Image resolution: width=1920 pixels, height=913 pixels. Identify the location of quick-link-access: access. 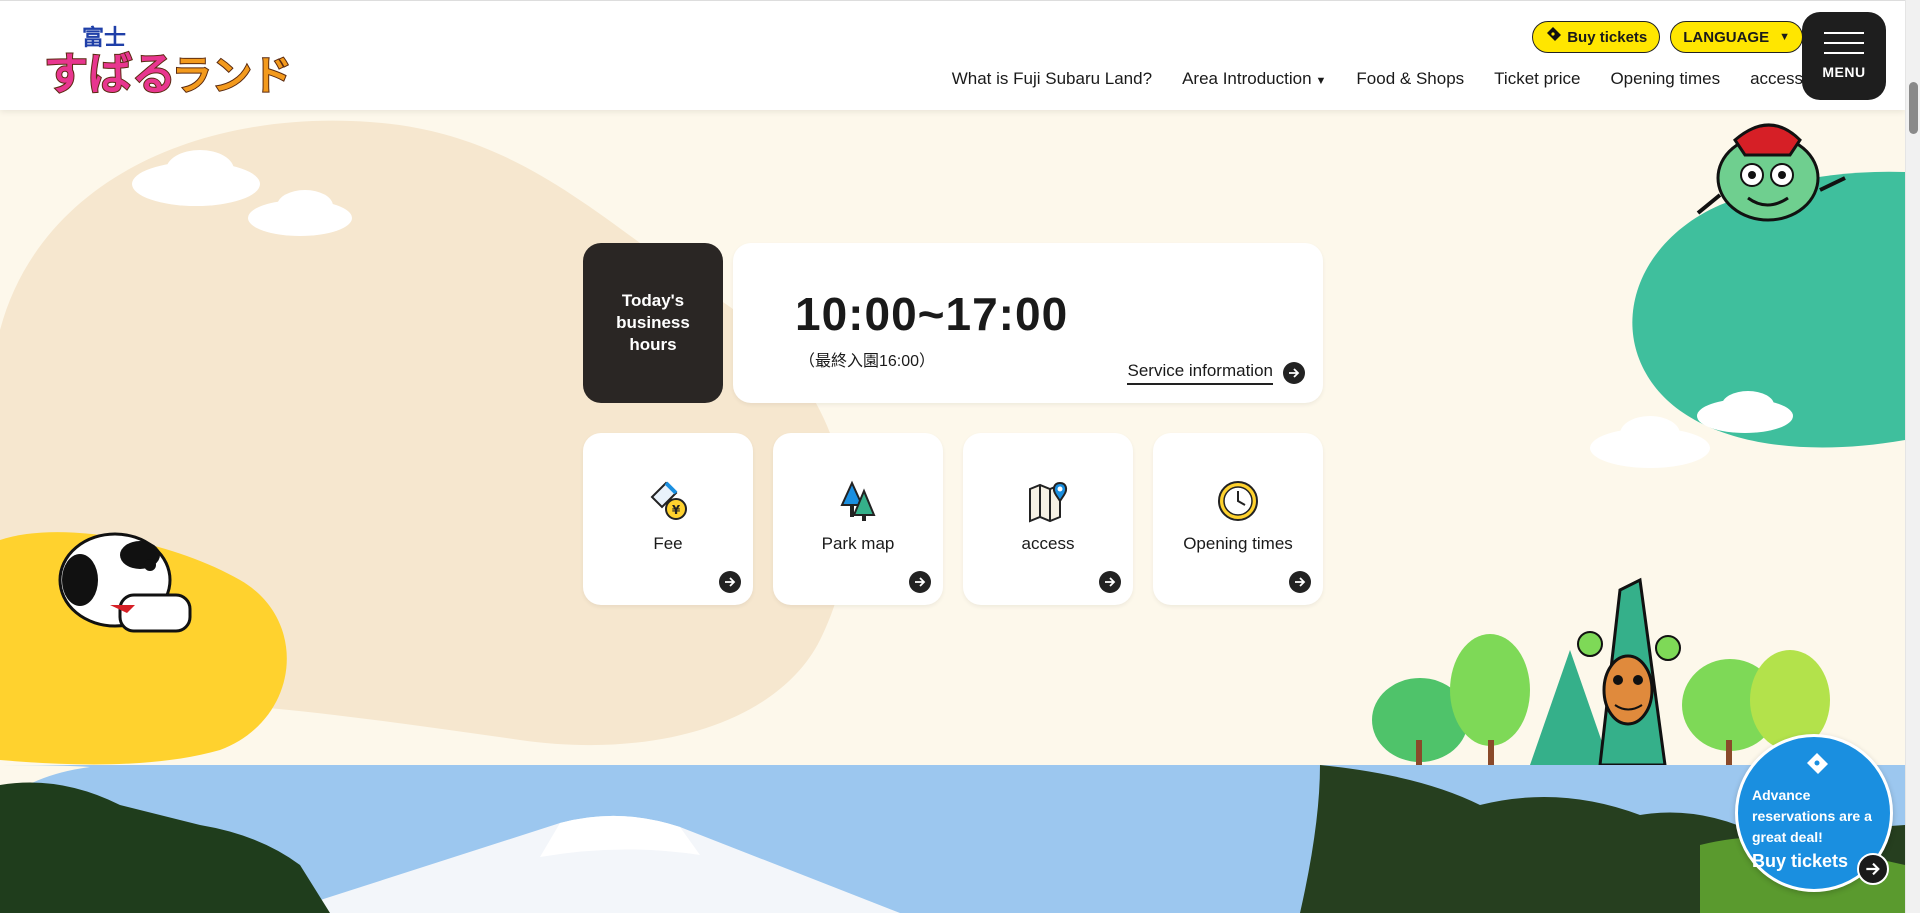
(1048, 519).